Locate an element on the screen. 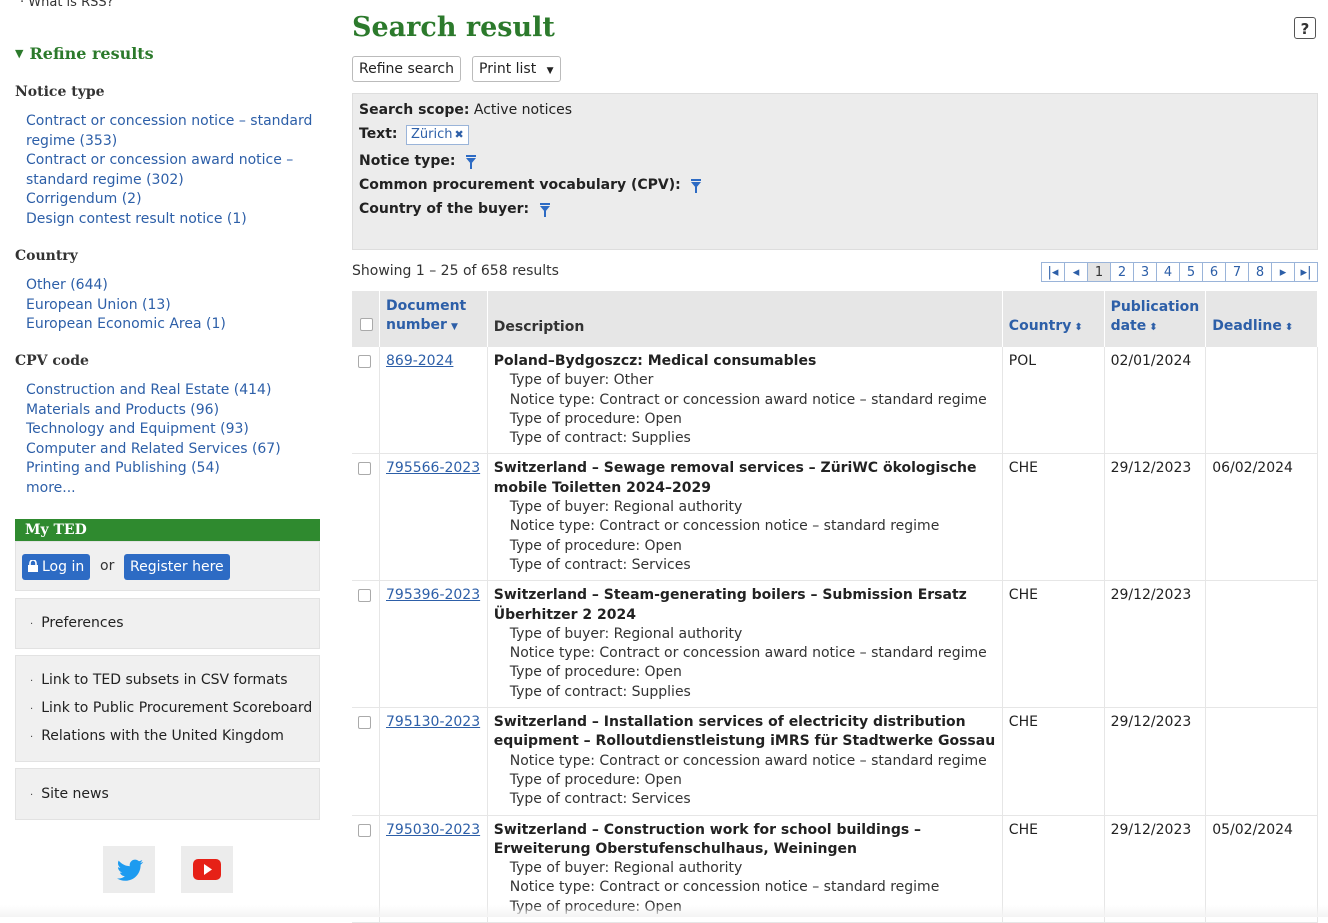  facet-item: Computer and Related Services (67) is located at coordinates (171, 450).